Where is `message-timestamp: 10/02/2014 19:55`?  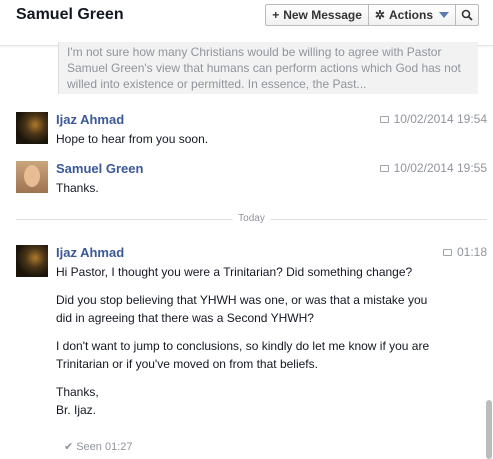
message-timestamp: 10/02/2014 19:55 is located at coordinates (433, 168).